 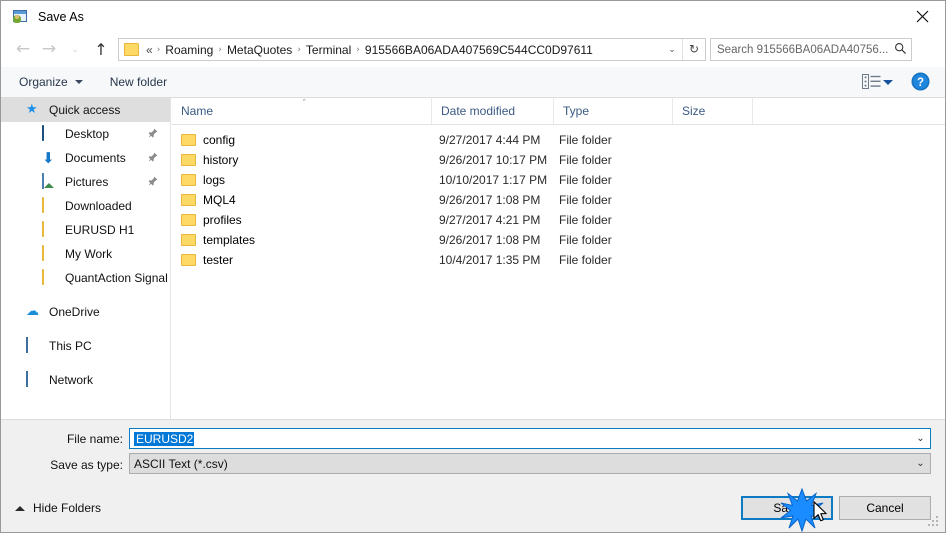 I want to click on table-row: profiles 9/27/2017 4:21 PM File folder, so click(x=558, y=220).